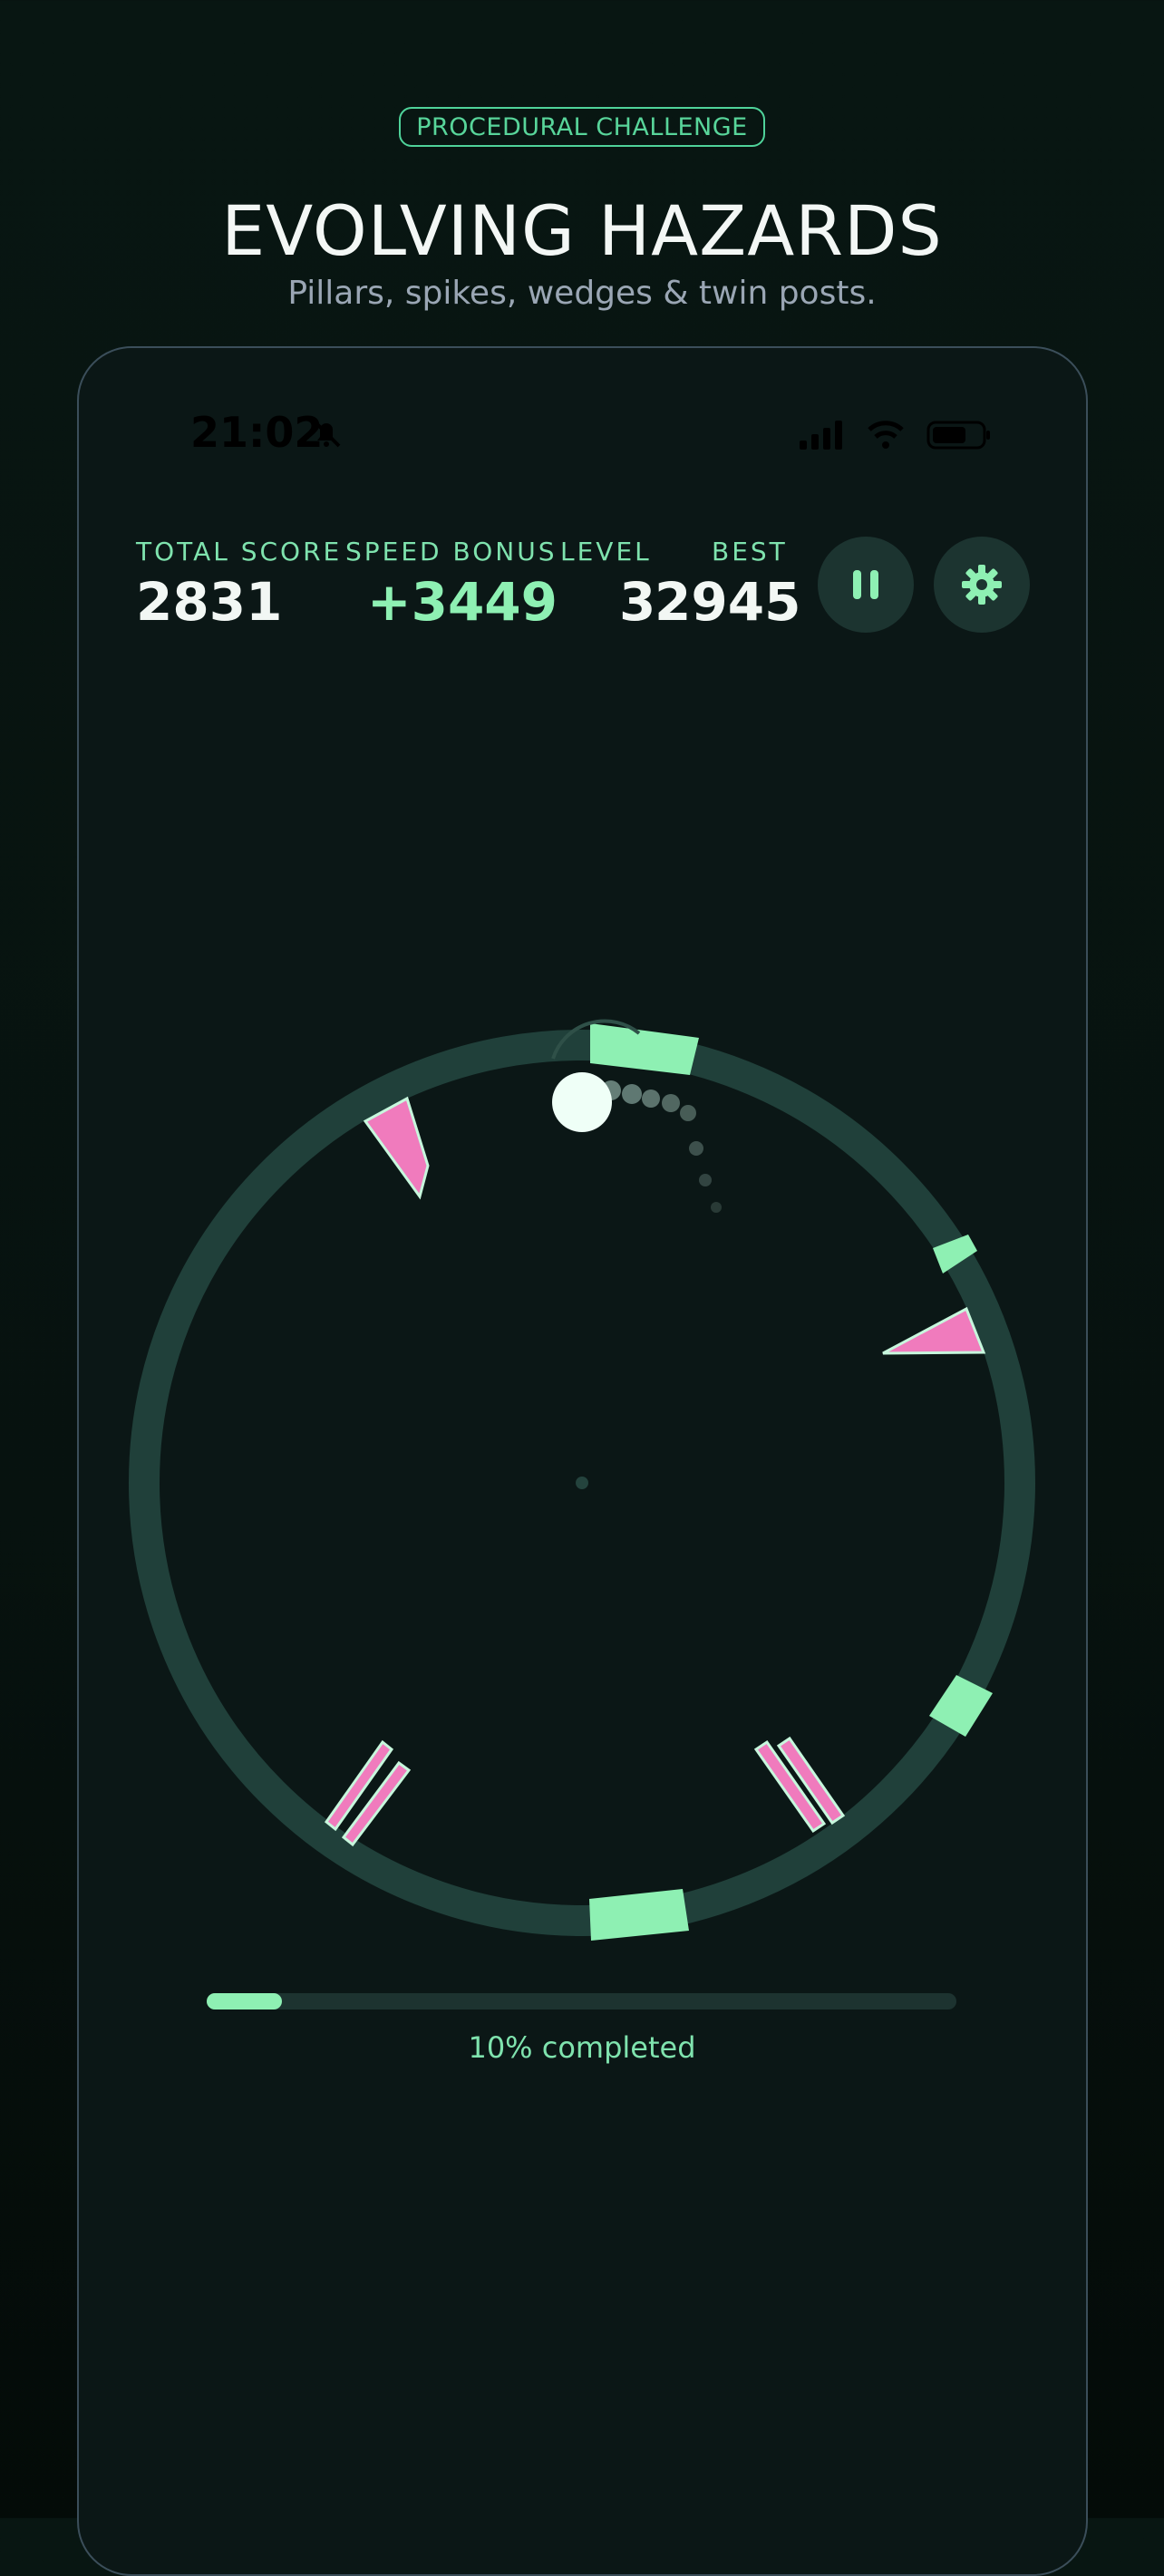 The image size is (1164, 2576). I want to click on player-ball, so click(582, 1102).